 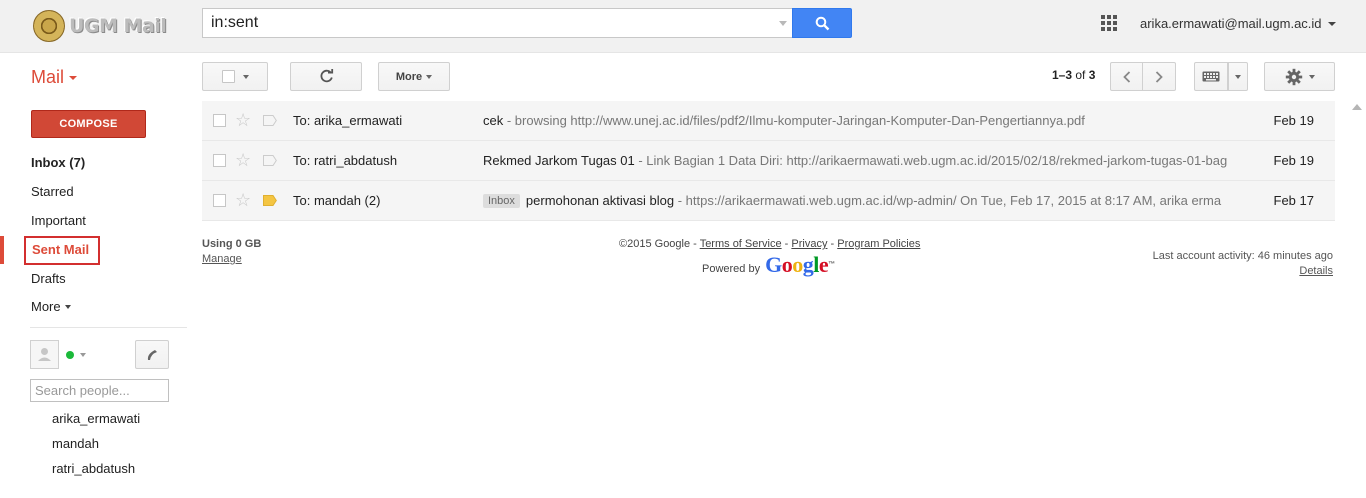 What do you see at coordinates (348, 120) in the screenshot?
I see `message-recipient: To: arika_ermawati` at bounding box center [348, 120].